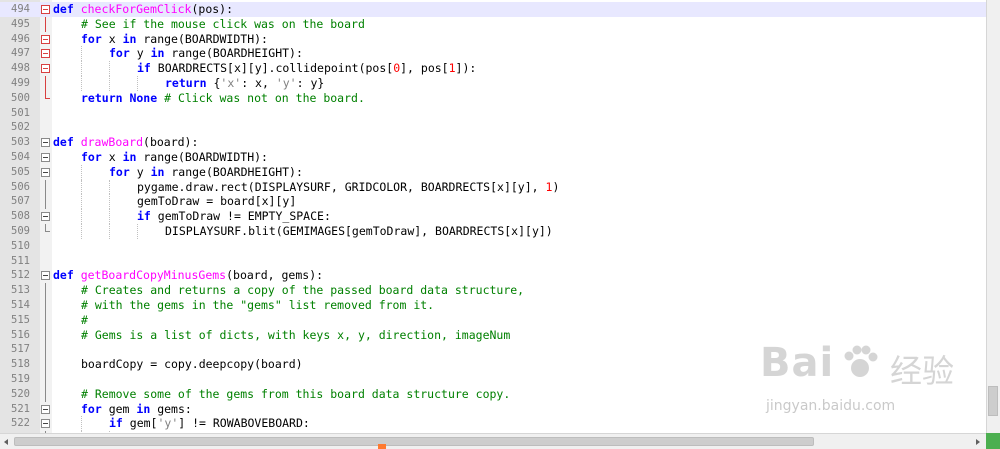 This screenshot has width=1000, height=449. I want to click on code-line: 504 for x in range(BOARDWIDTH):, so click(500, 157).